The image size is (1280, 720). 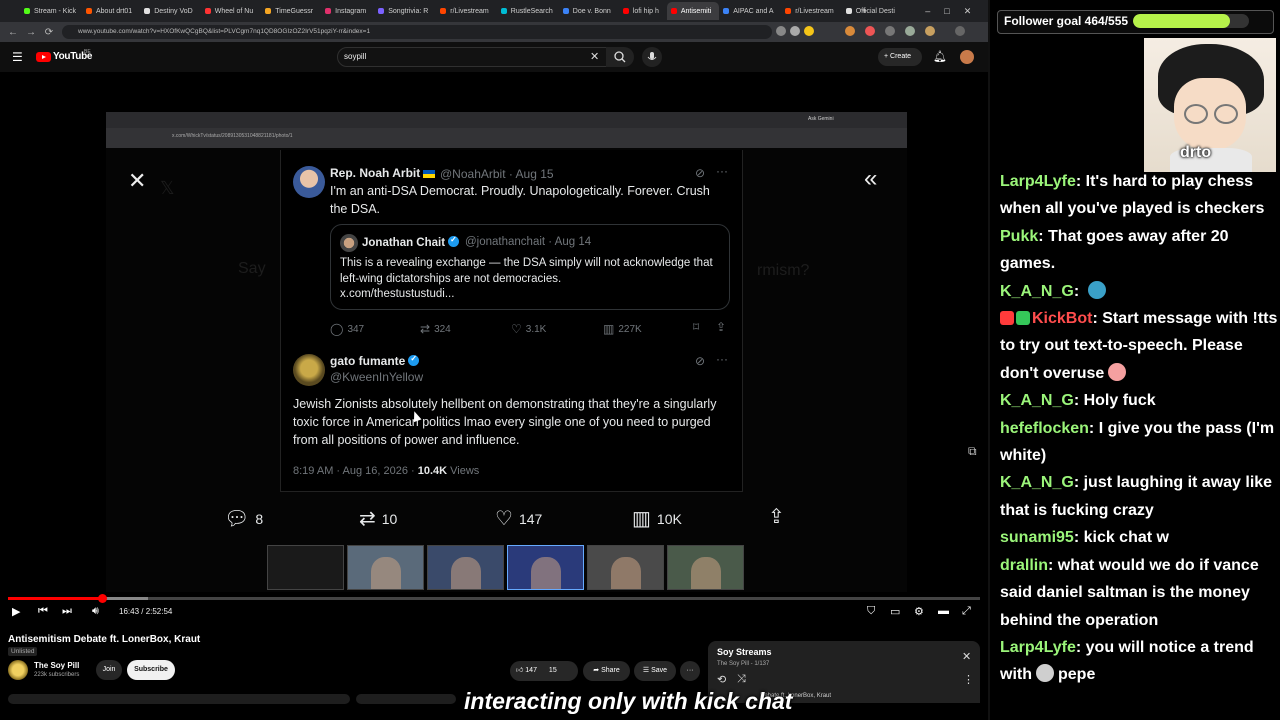 What do you see at coordinates (750, 11) in the screenshot?
I see `browser-tab: AIPAC and A` at bounding box center [750, 11].